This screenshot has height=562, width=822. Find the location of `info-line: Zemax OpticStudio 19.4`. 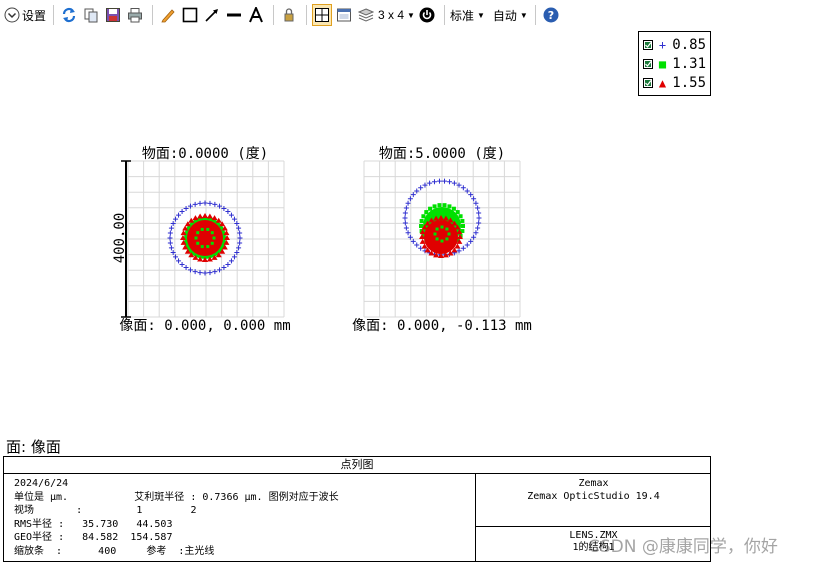

info-line: Zemax OpticStudio 19.4 is located at coordinates (593, 496).